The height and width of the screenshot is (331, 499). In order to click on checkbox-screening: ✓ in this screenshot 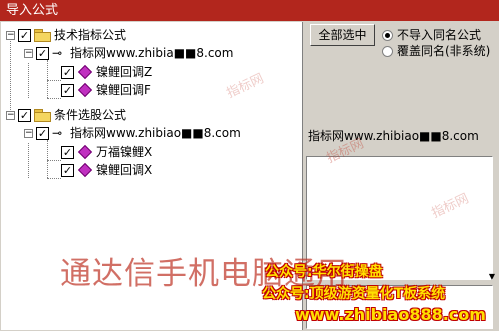, I will do `click(24, 115)`.